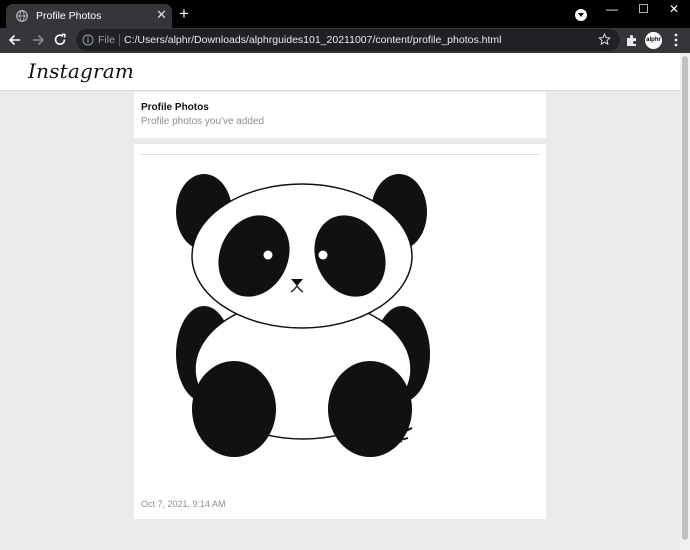  Describe the element at coordinates (203, 121) in the screenshot. I see `section-subtitle: Profile photos you've added` at that location.